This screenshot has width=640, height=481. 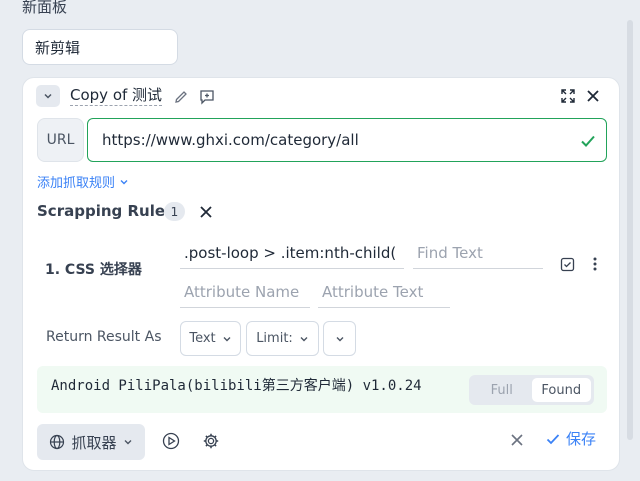 What do you see at coordinates (93, 270) in the screenshot?
I see `rule-label: 1. CSS 选择器` at bounding box center [93, 270].